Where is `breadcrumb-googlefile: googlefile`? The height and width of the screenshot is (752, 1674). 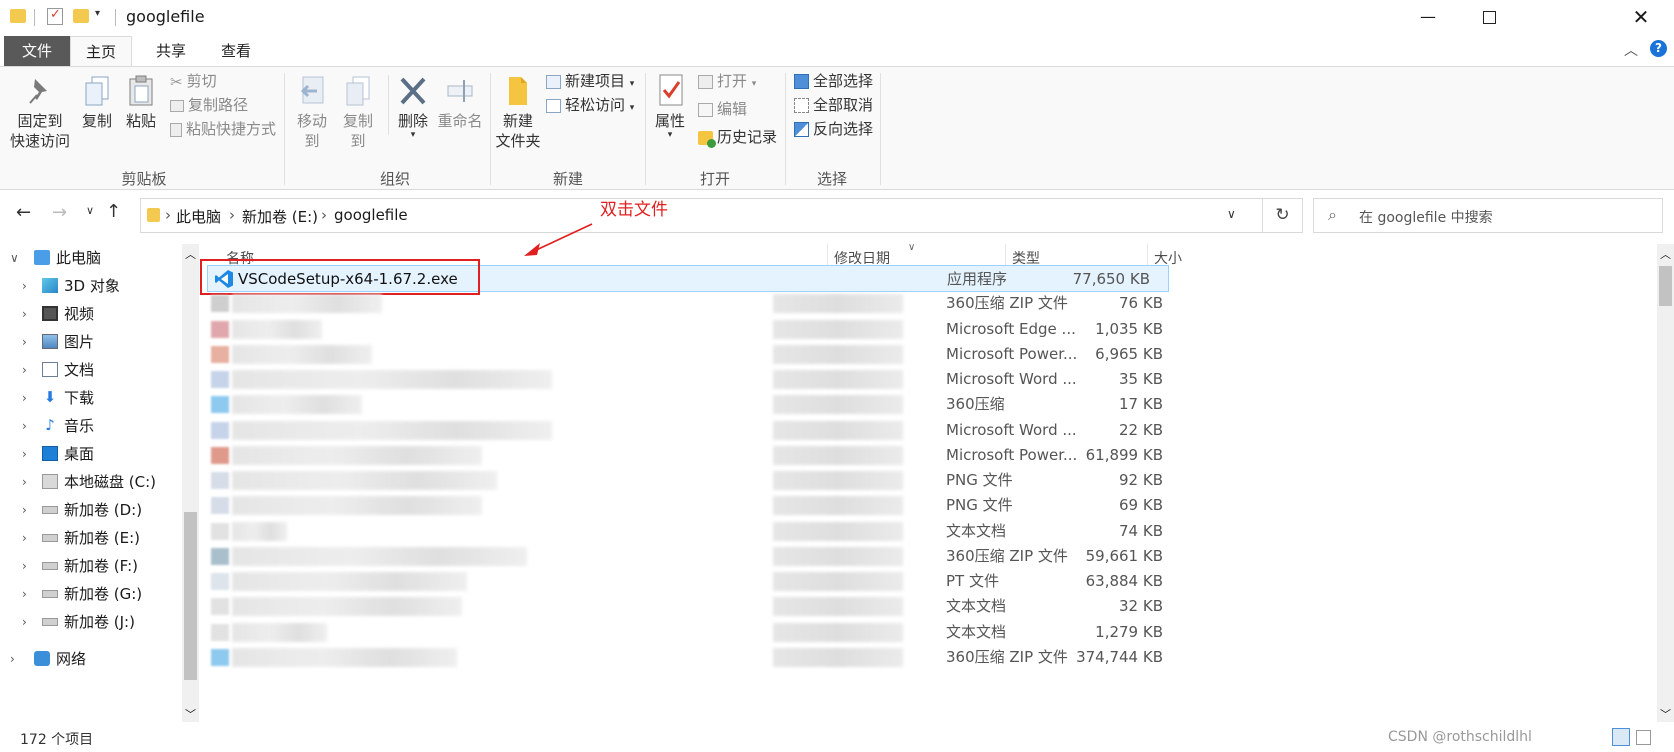 breadcrumb-googlefile: googlefile is located at coordinates (371, 215).